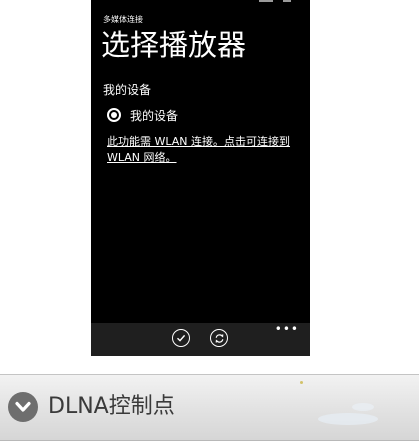 This screenshot has width=419, height=441. I want to click on more-dots-icon: •••, so click(287, 329).